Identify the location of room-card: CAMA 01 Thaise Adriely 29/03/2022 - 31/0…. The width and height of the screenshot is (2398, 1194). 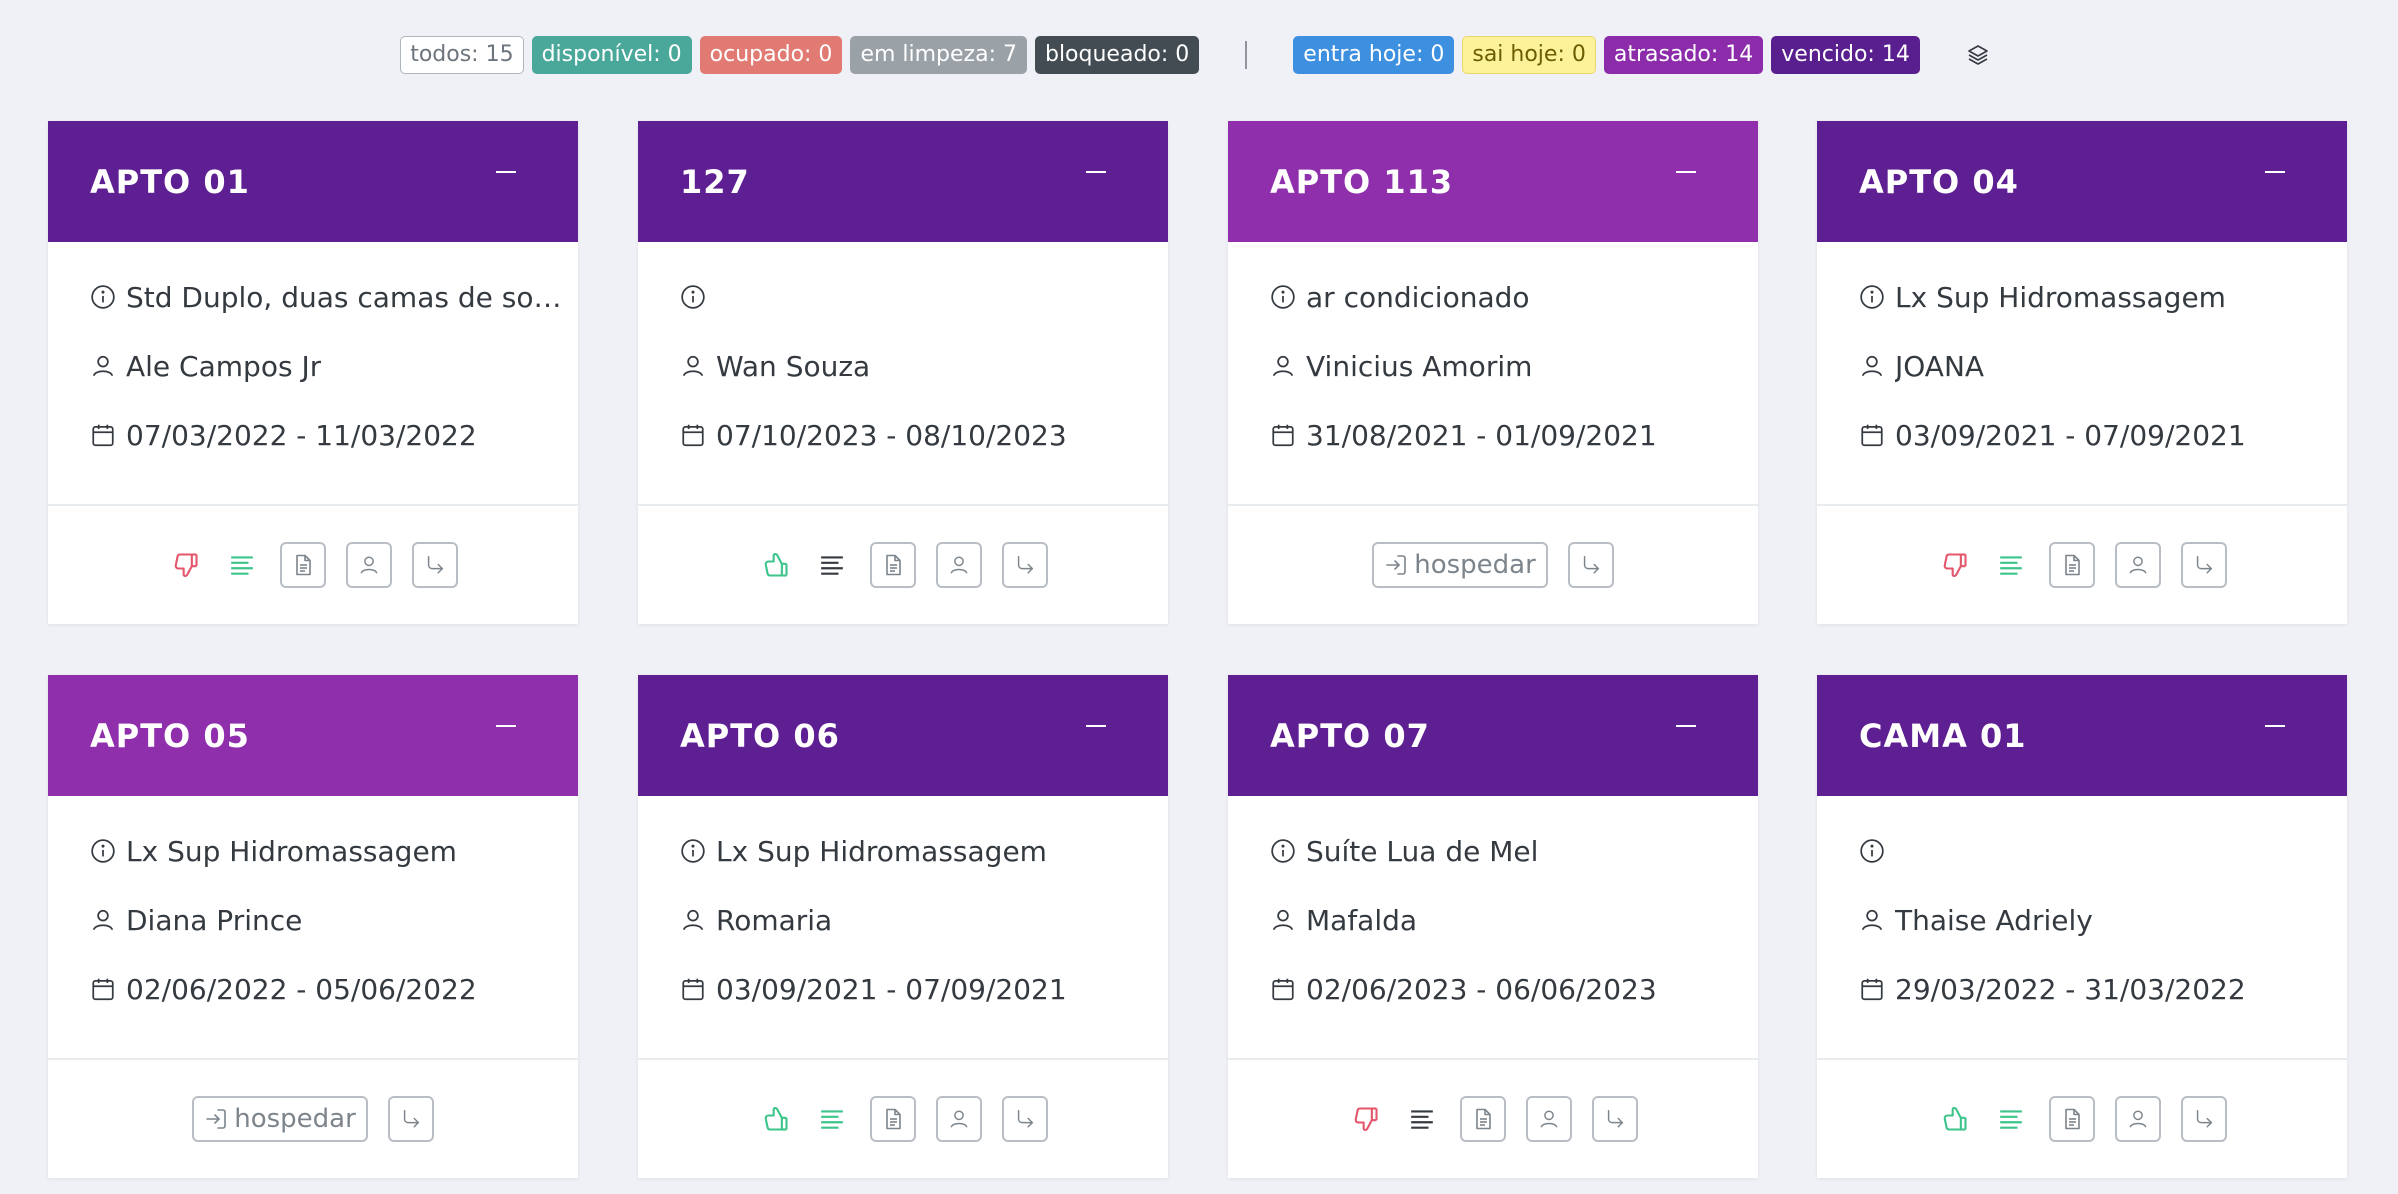
(2082, 926).